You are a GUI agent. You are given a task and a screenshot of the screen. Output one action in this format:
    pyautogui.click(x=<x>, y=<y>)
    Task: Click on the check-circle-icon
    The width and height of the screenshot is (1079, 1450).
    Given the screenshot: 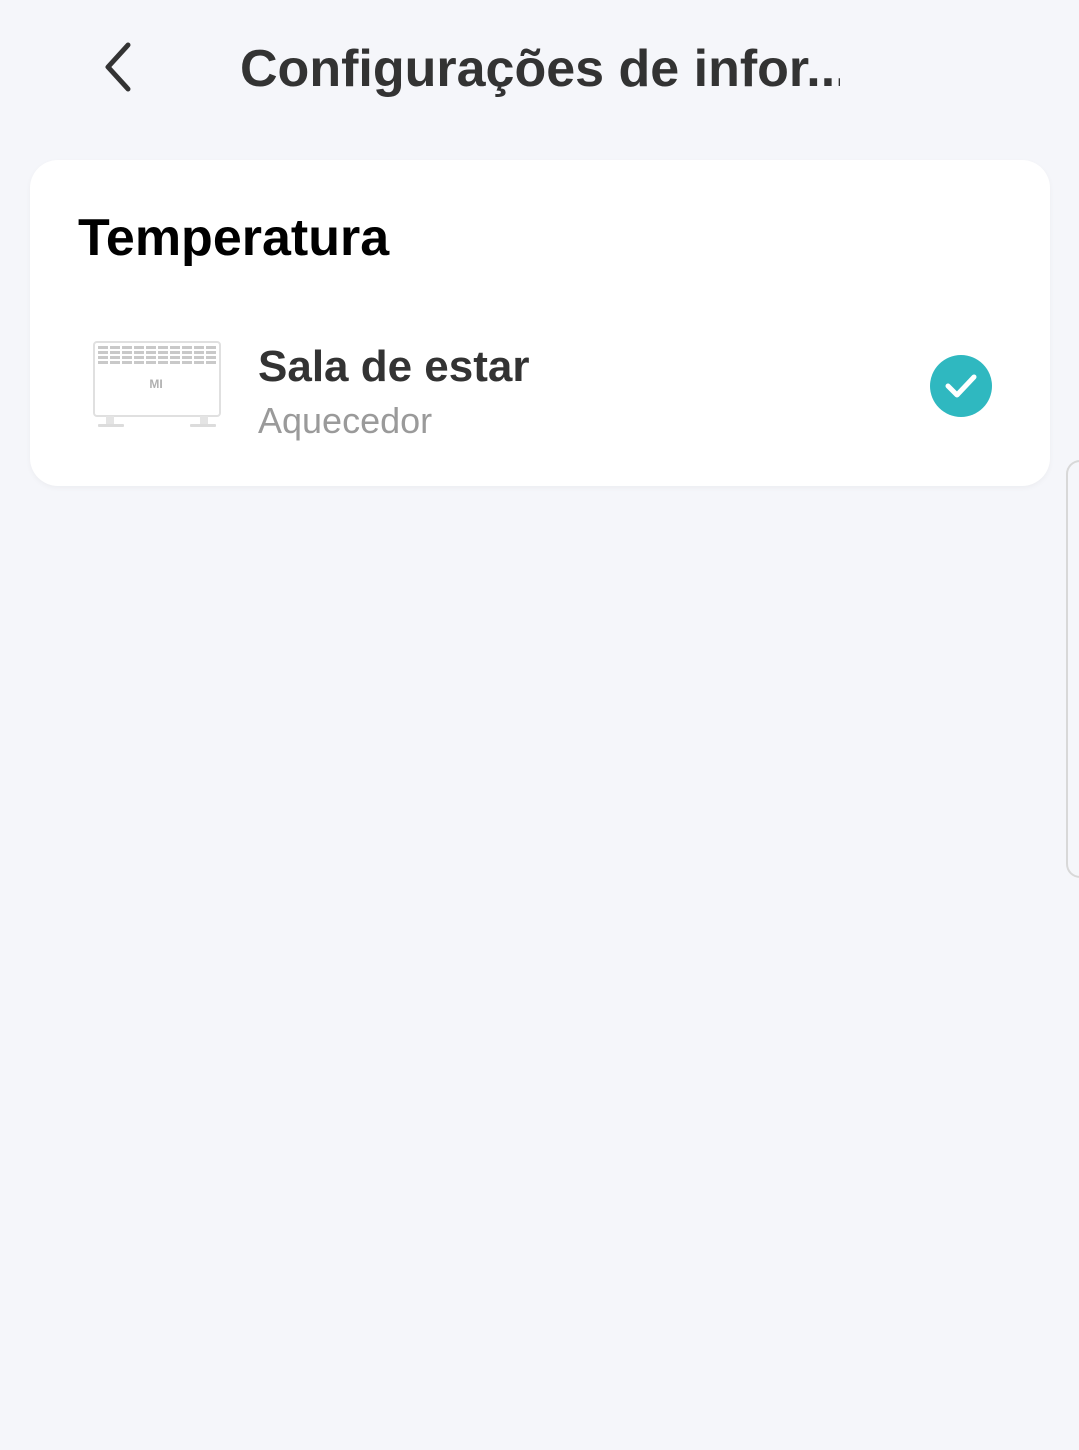 What is the action you would take?
    pyautogui.click(x=961, y=386)
    